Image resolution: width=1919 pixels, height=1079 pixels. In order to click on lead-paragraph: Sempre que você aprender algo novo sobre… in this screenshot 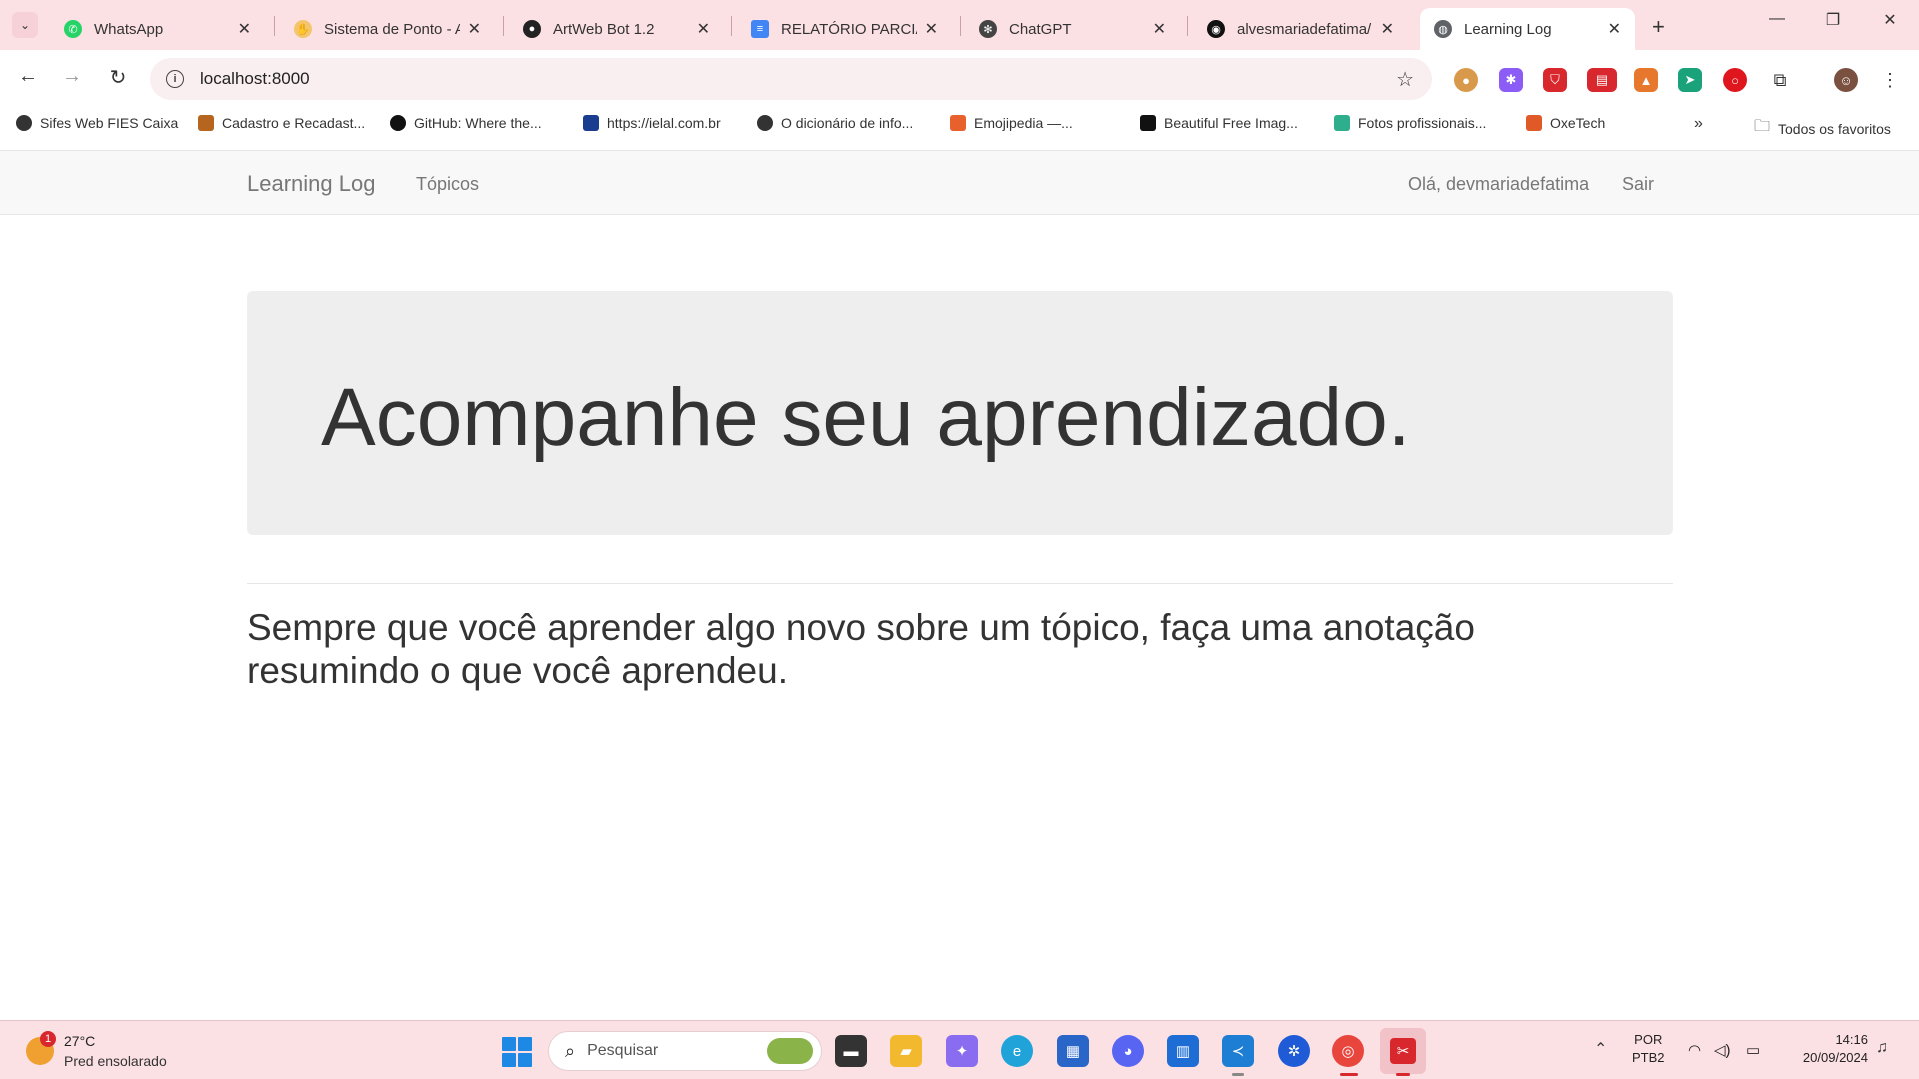, I will do `click(861, 649)`.